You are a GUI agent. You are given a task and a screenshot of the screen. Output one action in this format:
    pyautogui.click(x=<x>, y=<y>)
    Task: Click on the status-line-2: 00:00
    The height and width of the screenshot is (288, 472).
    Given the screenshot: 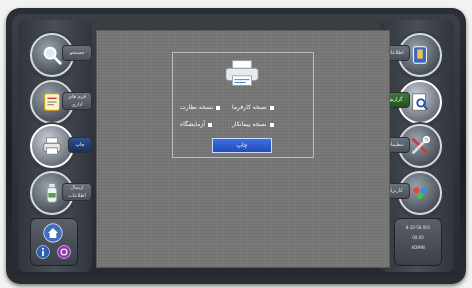 What is the action you would take?
    pyautogui.click(x=418, y=237)
    